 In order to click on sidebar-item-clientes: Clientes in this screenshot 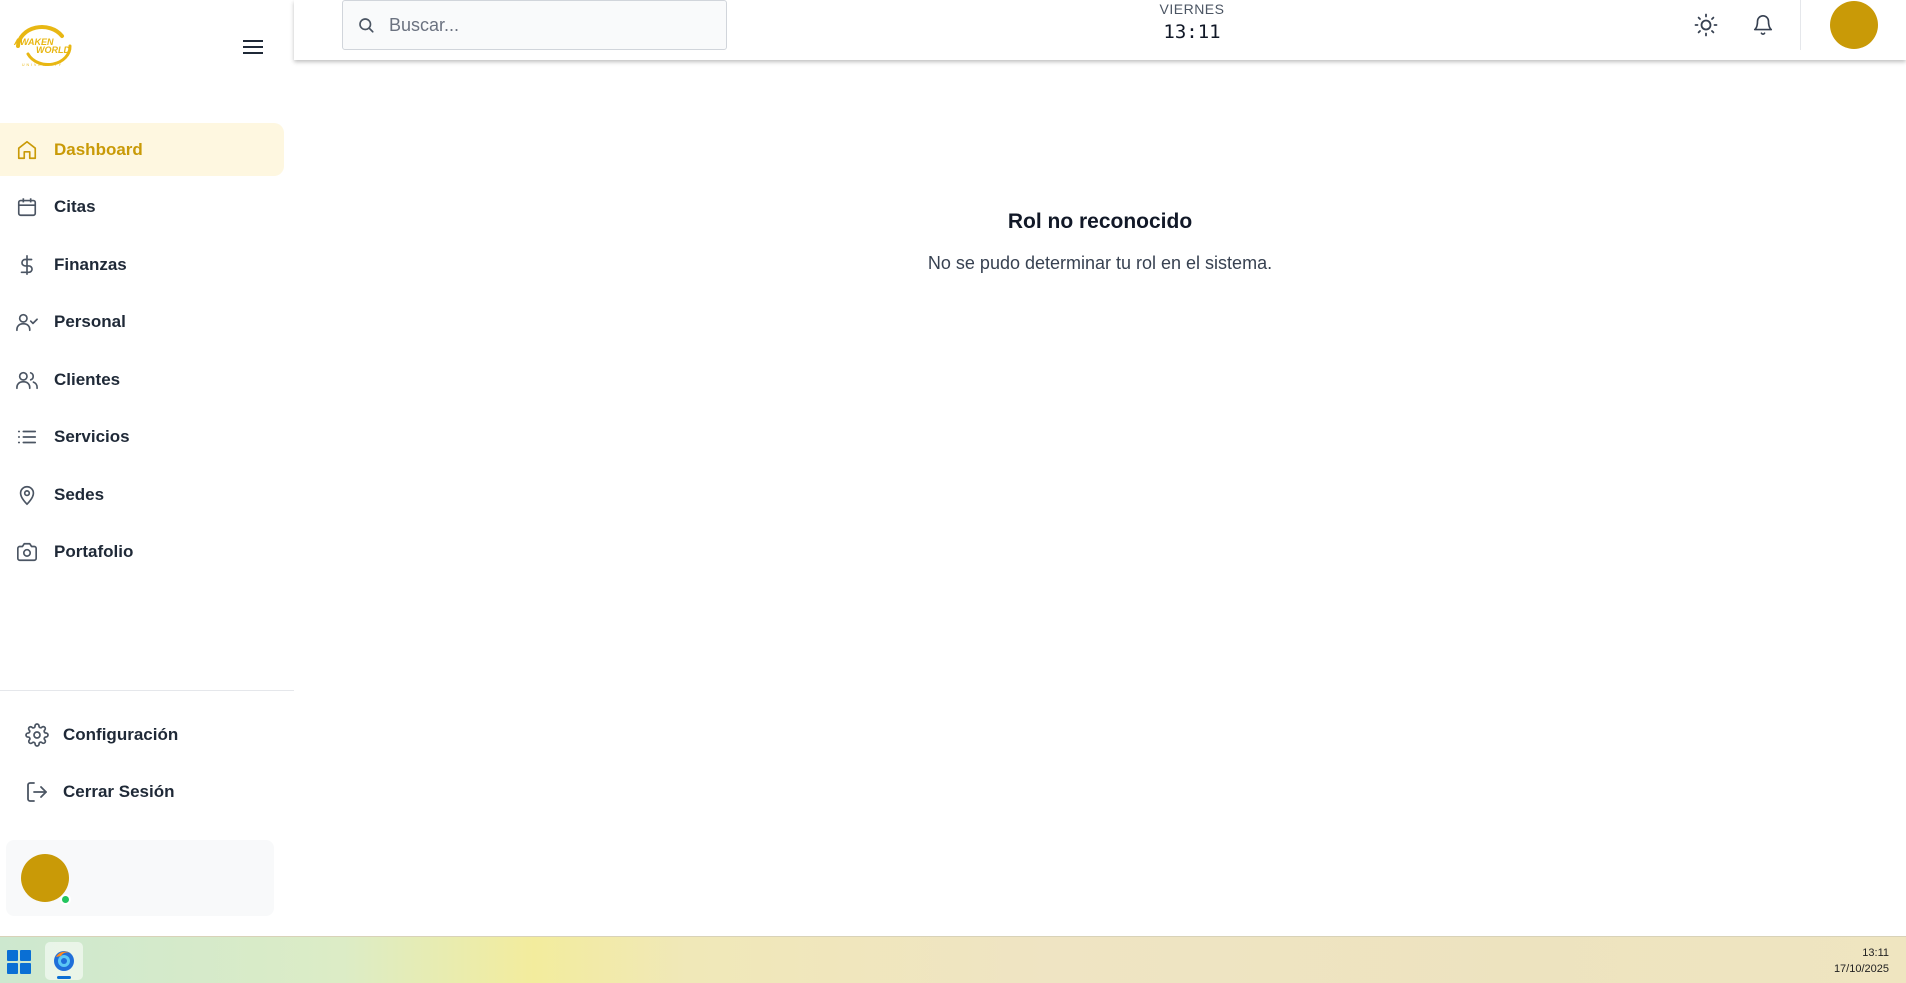, I will do `click(142, 379)`.